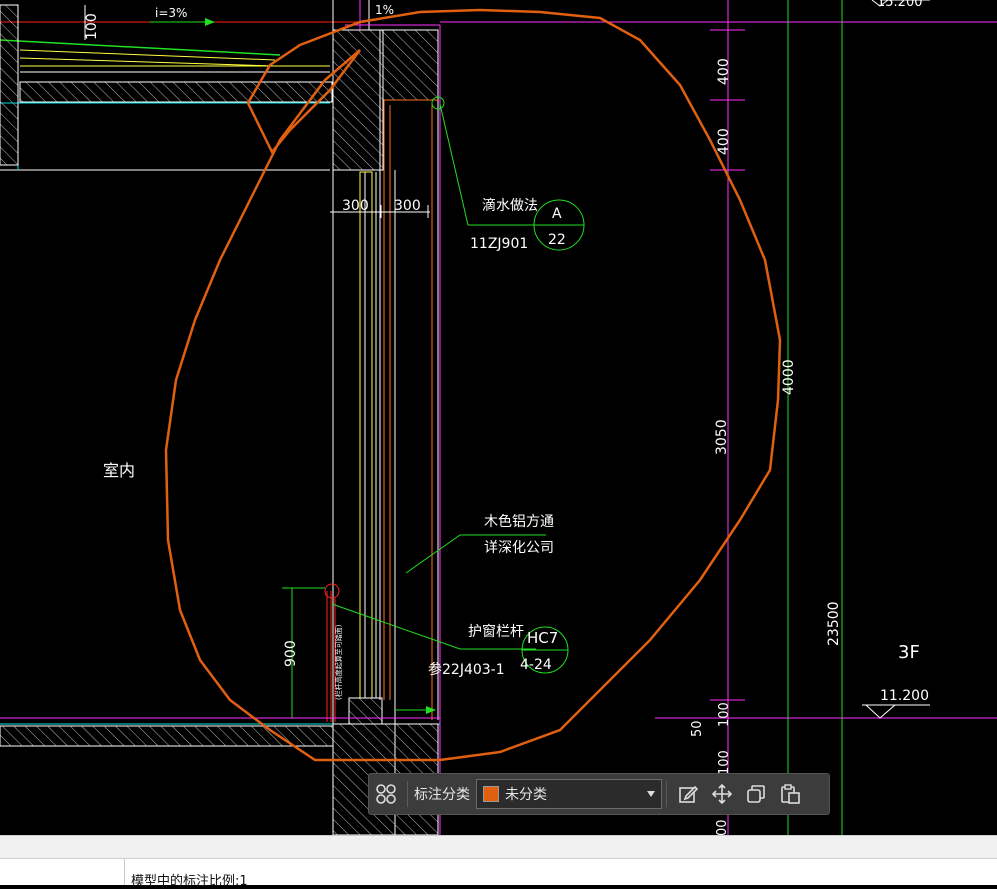 The height and width of the screenshot is (889, 997). What do you see at coordinates (498, 847) in the screenshot?
I see `command-line-area` at bounding box center [498, 847].